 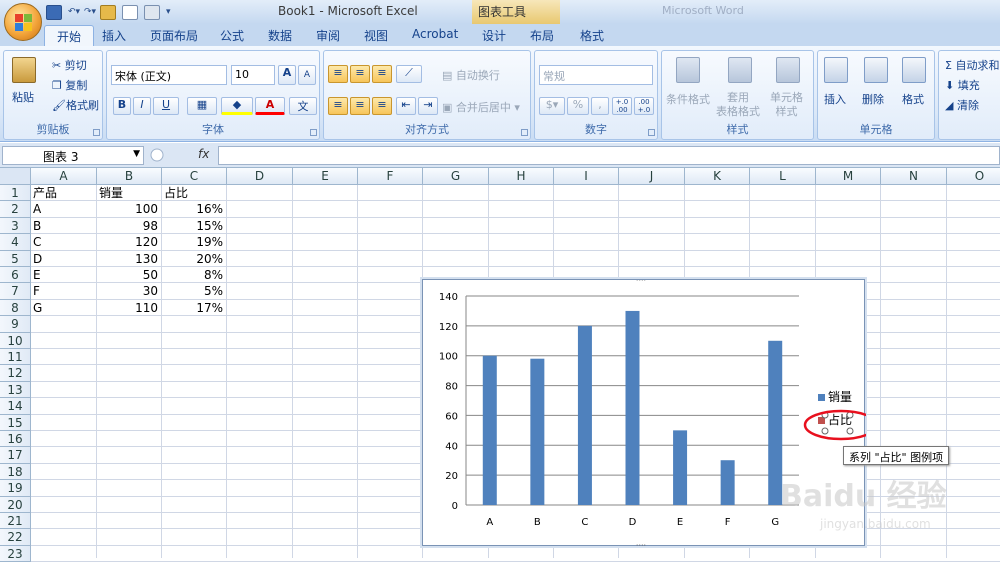 What do you see at coordinates (15, 308) in the screenshot?
I see `row-header-8: 8` at bounding box center [15, 308].